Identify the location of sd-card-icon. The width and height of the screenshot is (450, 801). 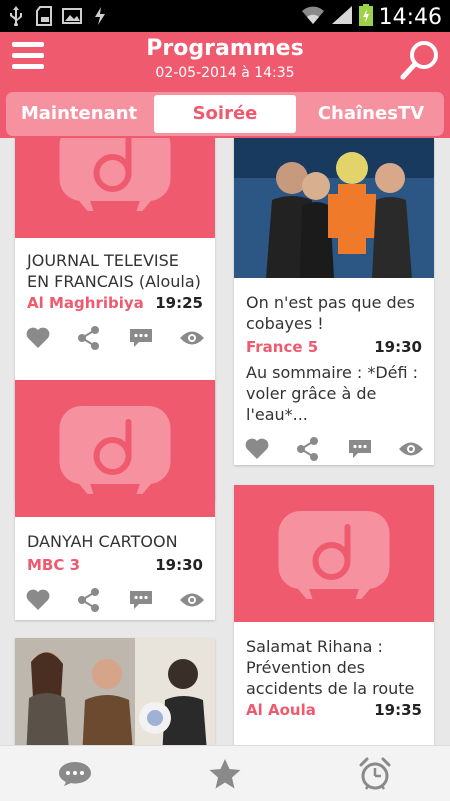
(44, 16).